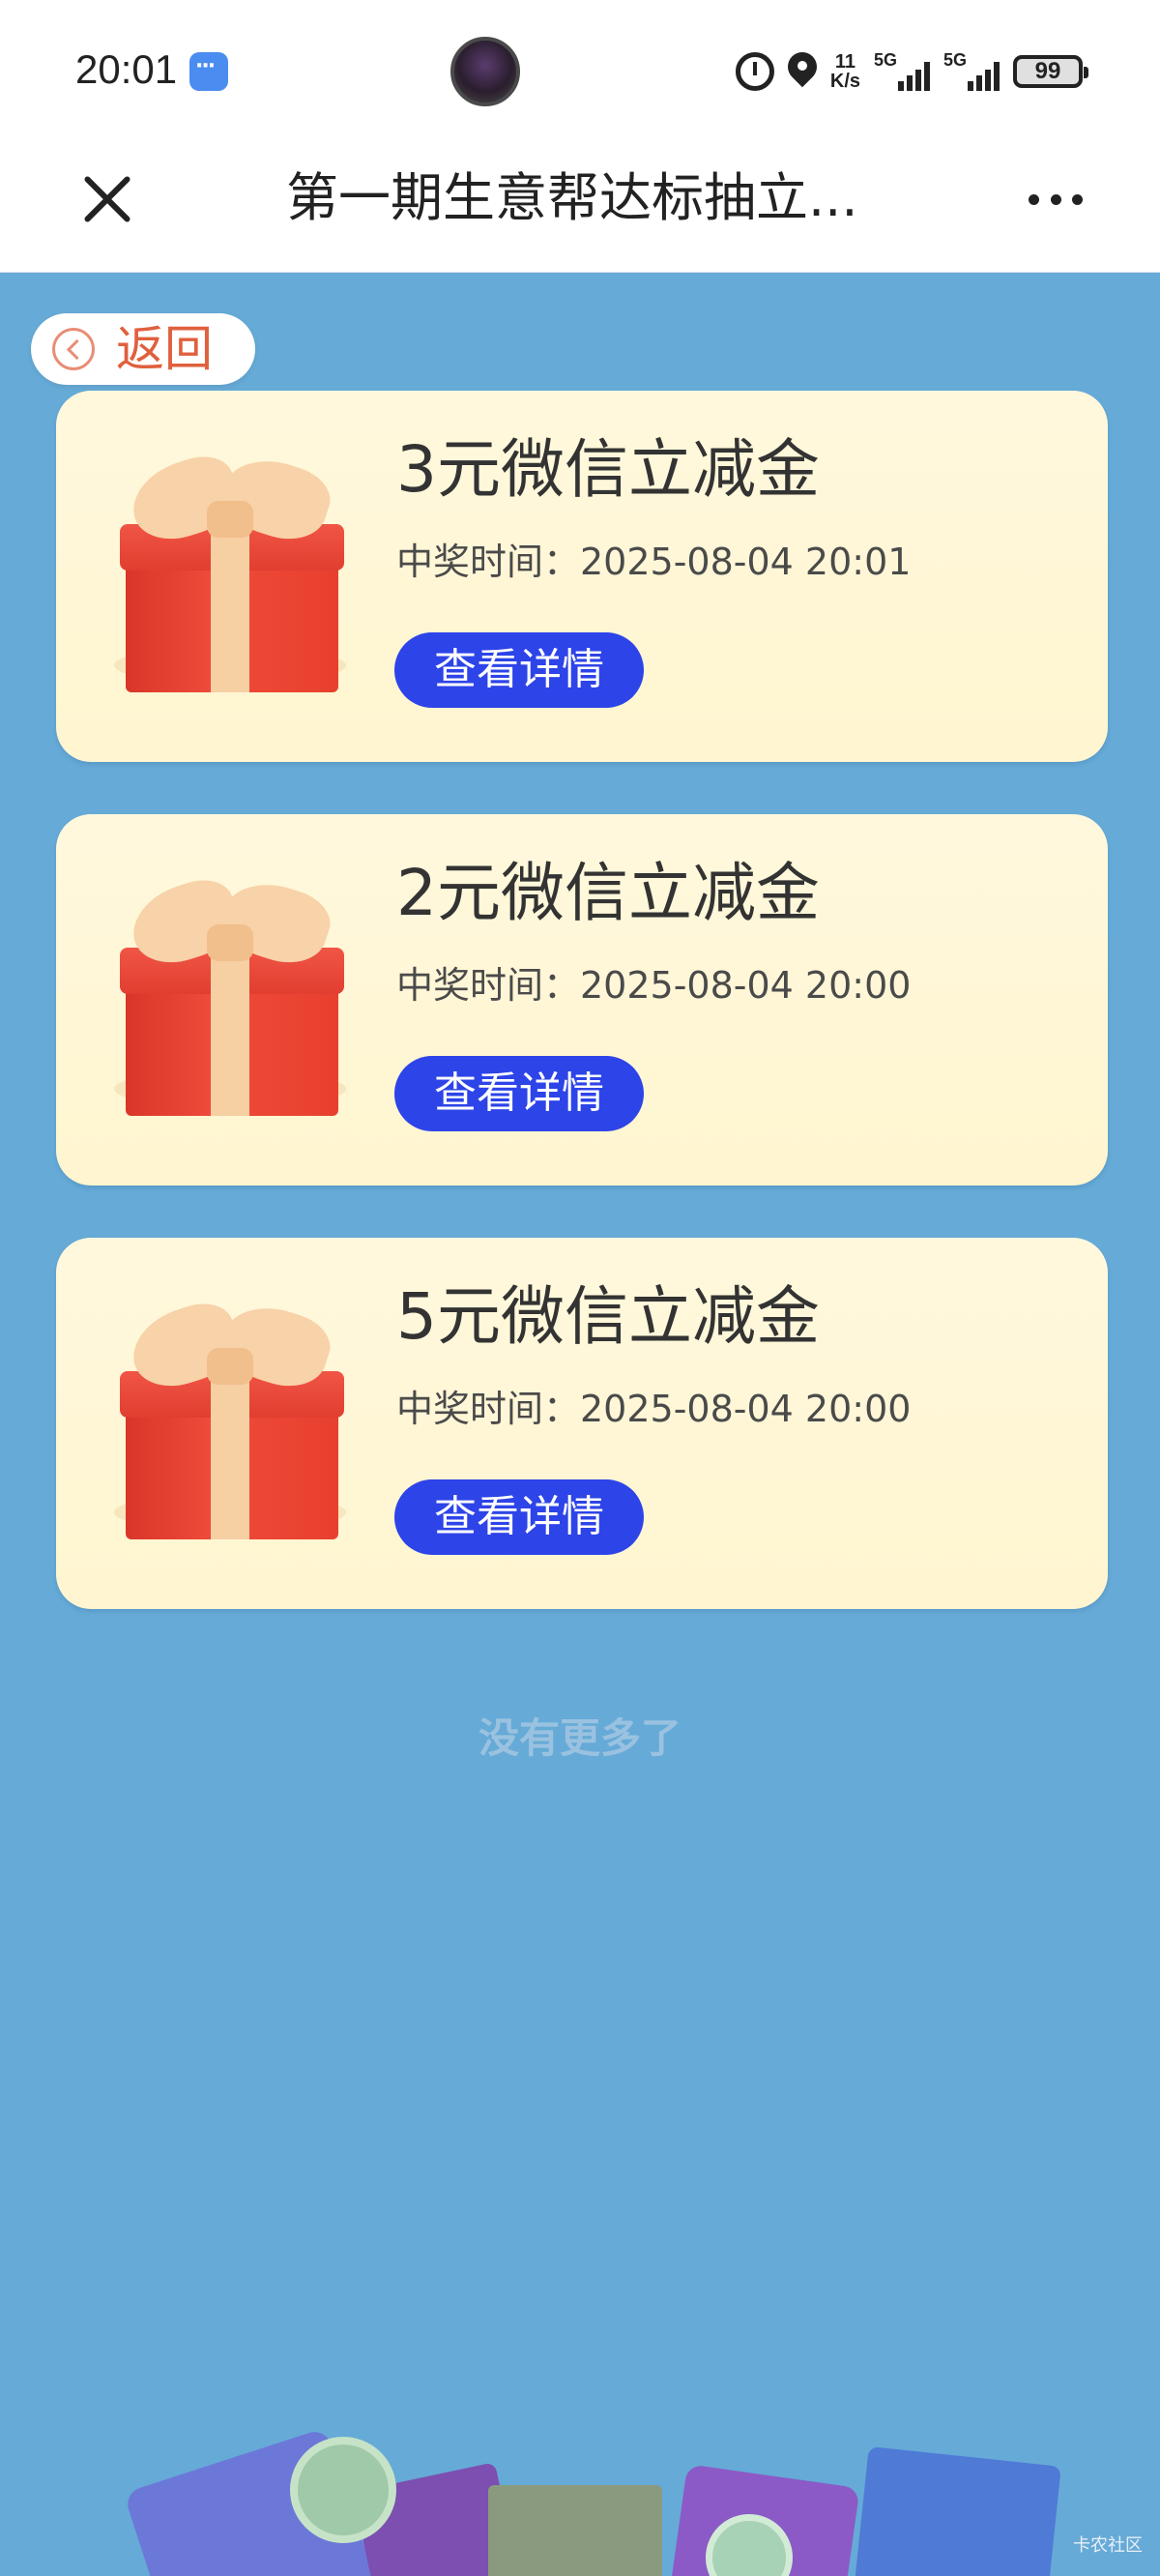 This screenshot has height=2576, width=1160. I want to click on bottom-decoration: 卡农社区, so click(580, 2501).